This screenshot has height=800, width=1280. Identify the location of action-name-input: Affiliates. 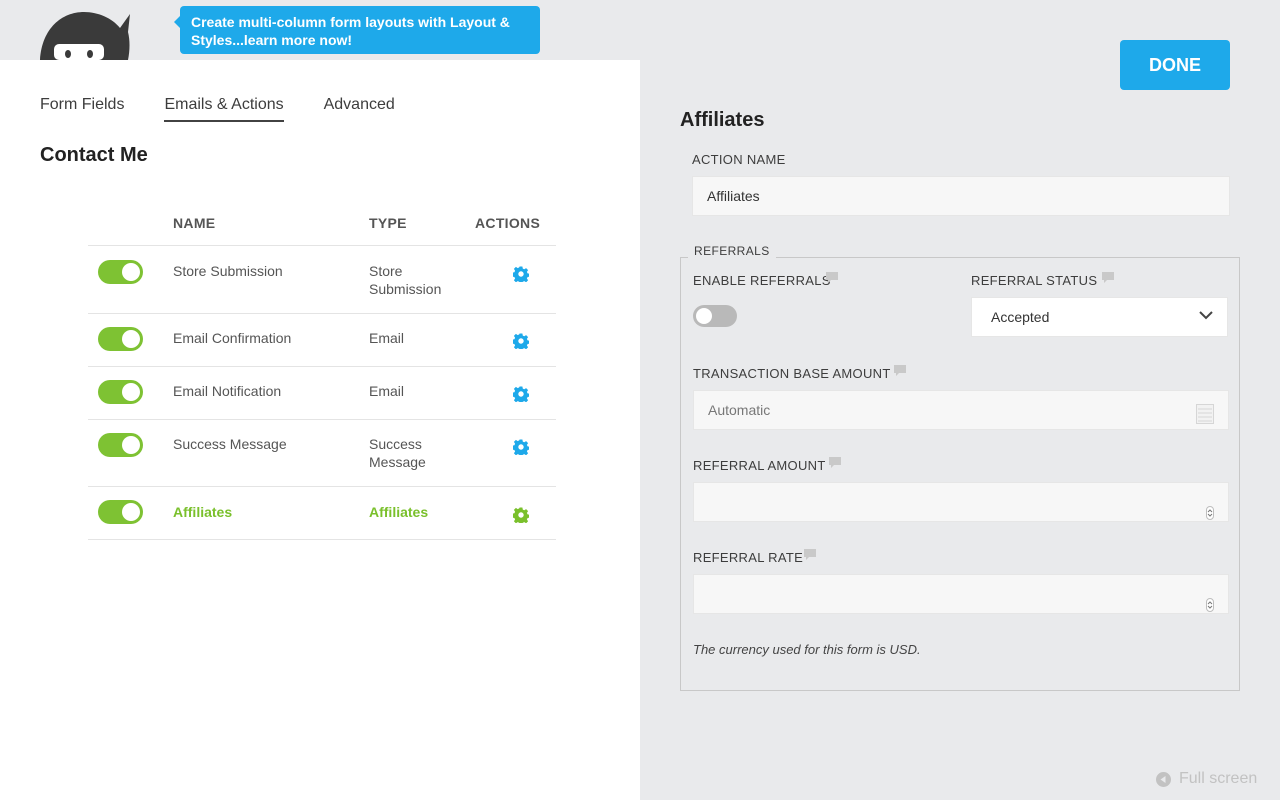
(961, 196).